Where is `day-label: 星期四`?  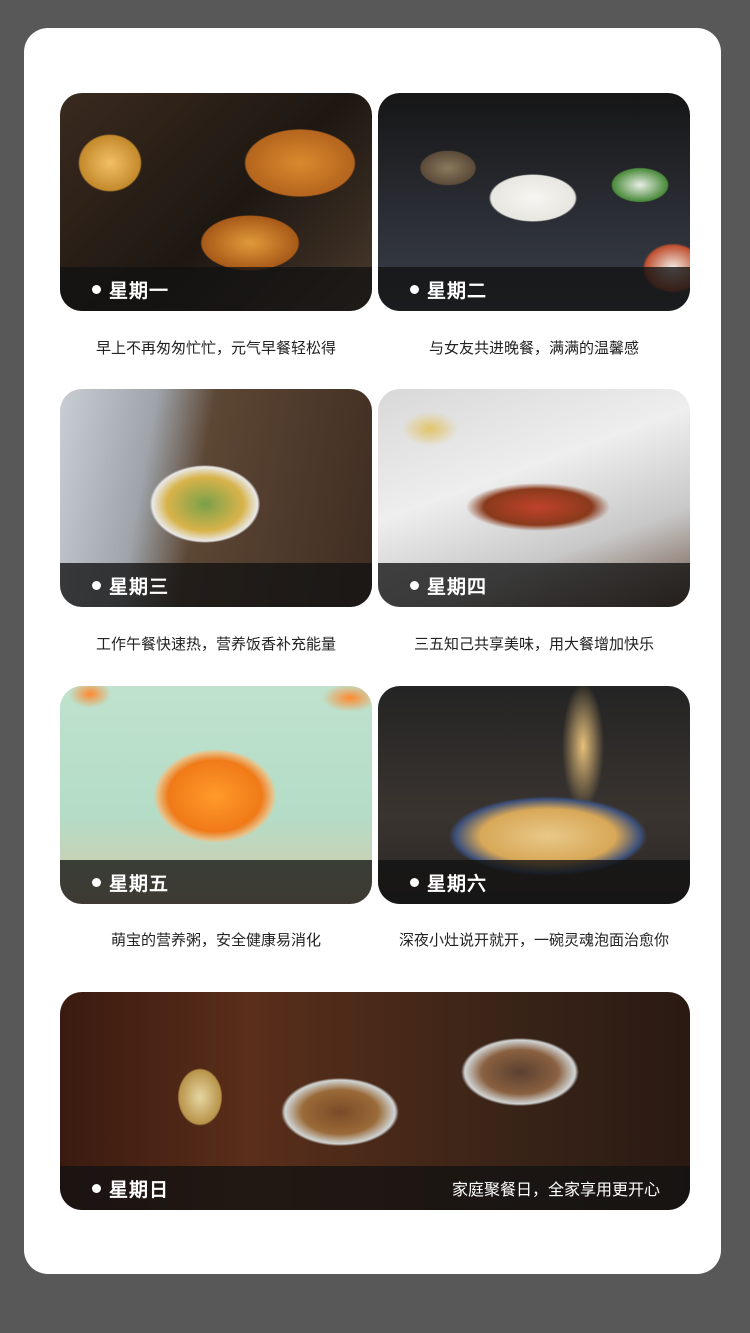 day-label: 星期四 is located at coordinates (448, 585).